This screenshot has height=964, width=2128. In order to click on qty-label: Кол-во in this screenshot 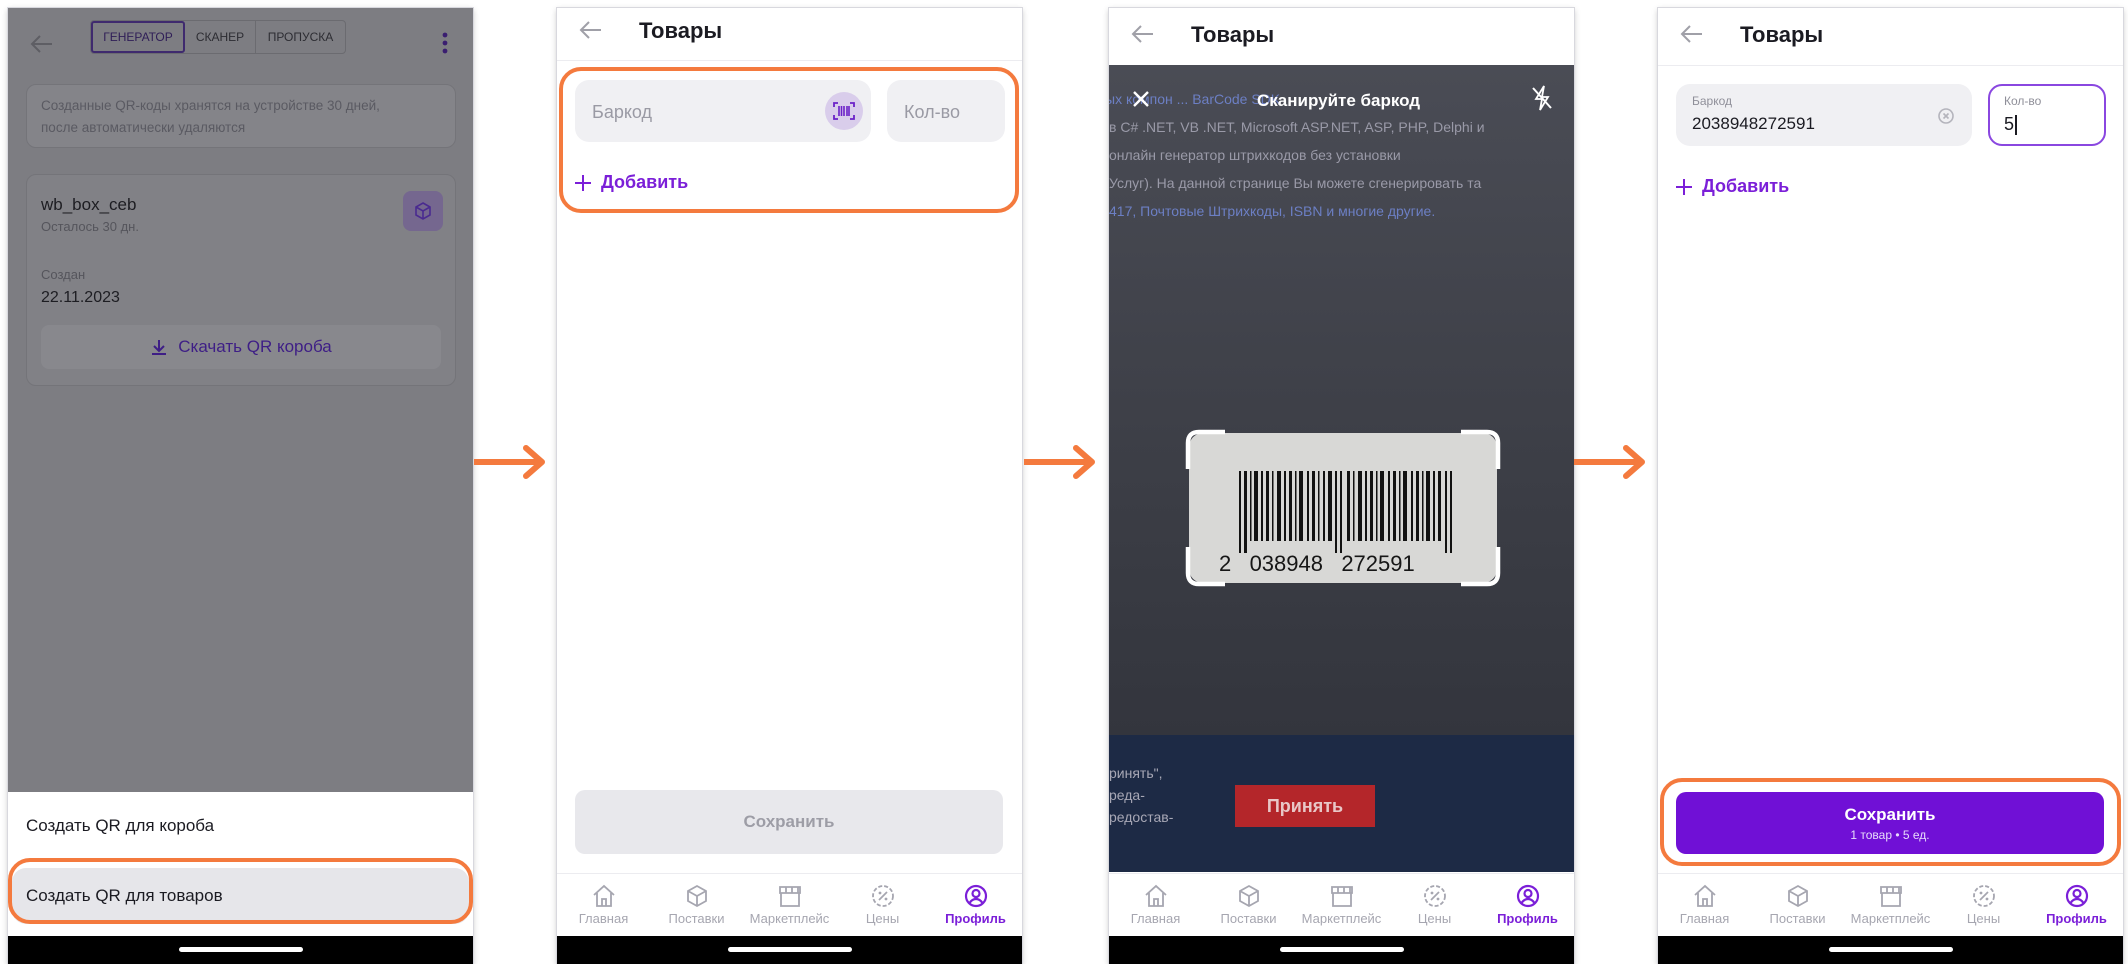, I will do `click(2023, 101)`.